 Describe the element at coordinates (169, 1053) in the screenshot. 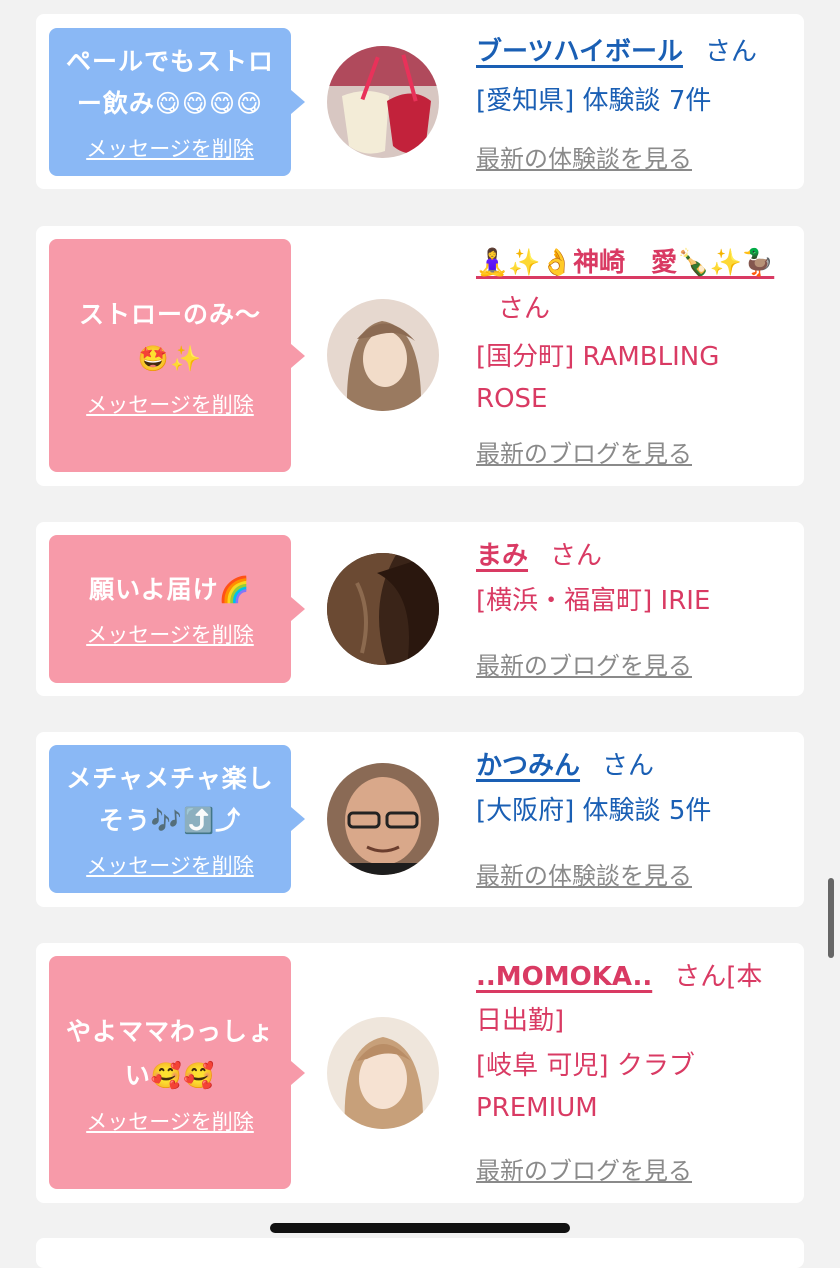

I see `message-text: やよママわっしょい🥰🥰` at that location.